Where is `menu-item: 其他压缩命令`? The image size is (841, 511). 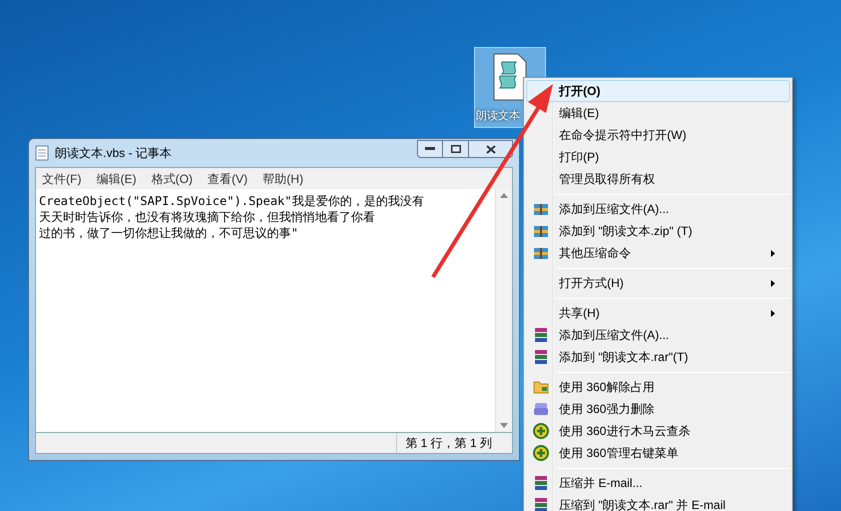
menu-item: 其他压缩命令 is located at coordinates (658, 253).